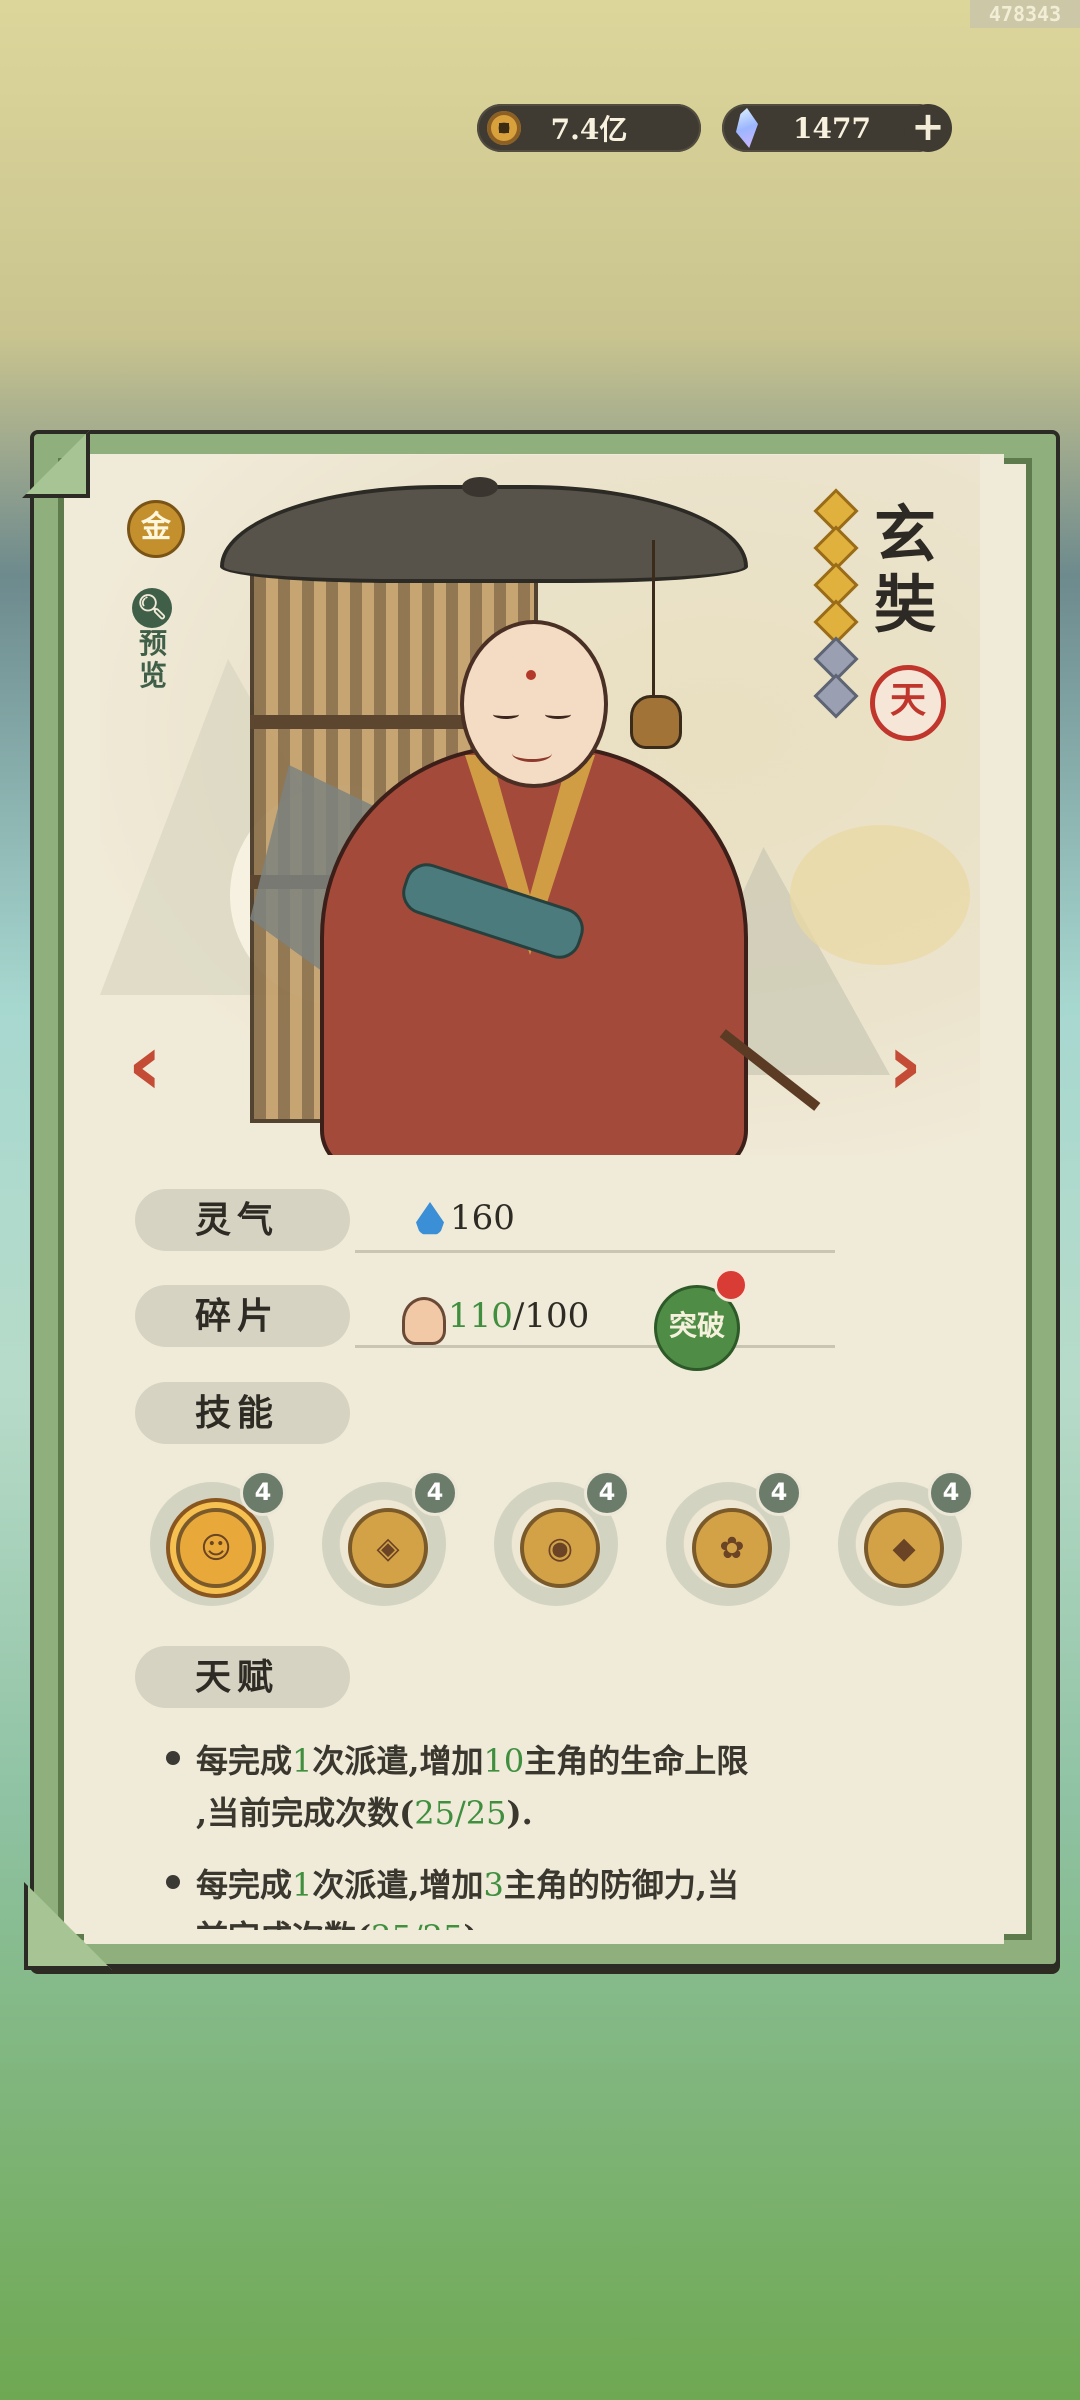 The image size is (1080, 2400). What do you see at coordinates (520, 1787) in the screenshot?
I see `talent-item: 每完成1次派遣,增加10主角的生命上限 ,当前完成次数(25/25).` at bounding box center [520, 1787].